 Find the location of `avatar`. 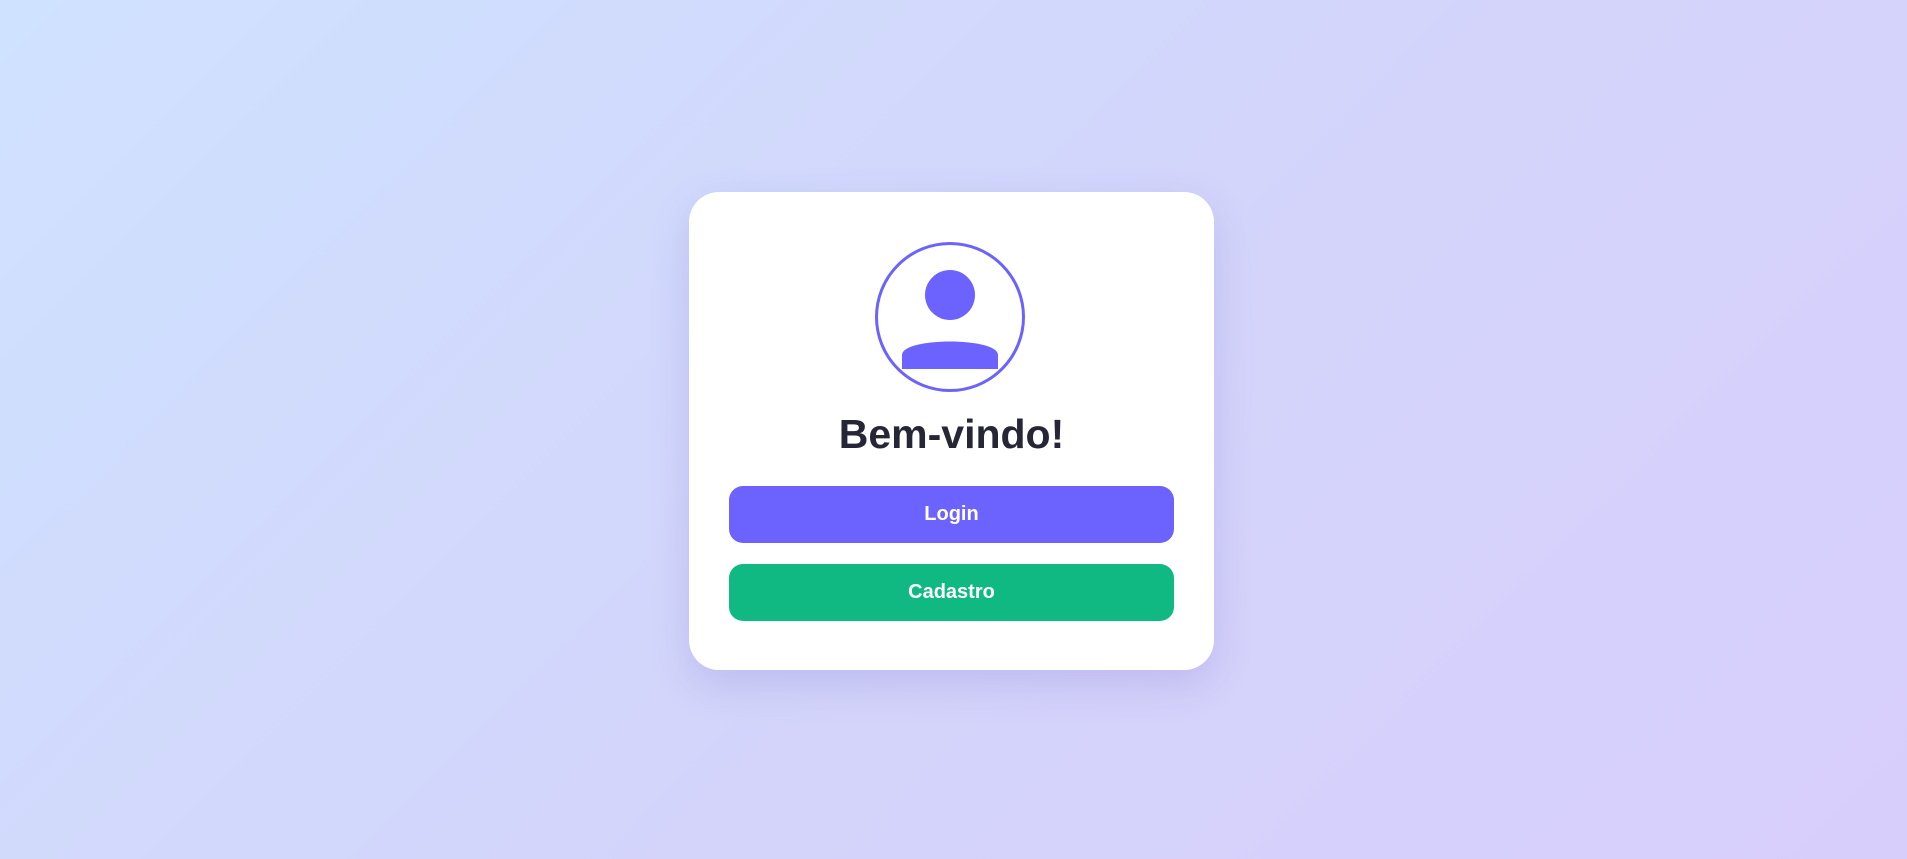

avatar is located at coordinates (950, 317).